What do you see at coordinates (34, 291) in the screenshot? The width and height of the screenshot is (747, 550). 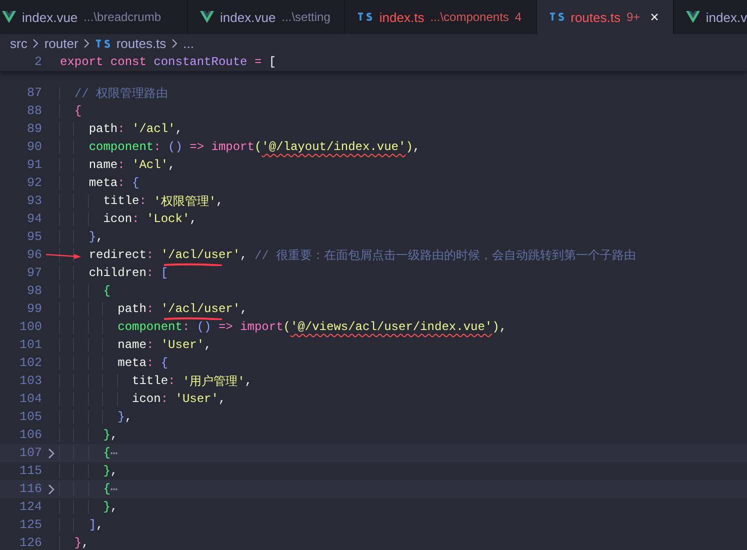 I see `line-number: 98` at bounding box center [34, 291].